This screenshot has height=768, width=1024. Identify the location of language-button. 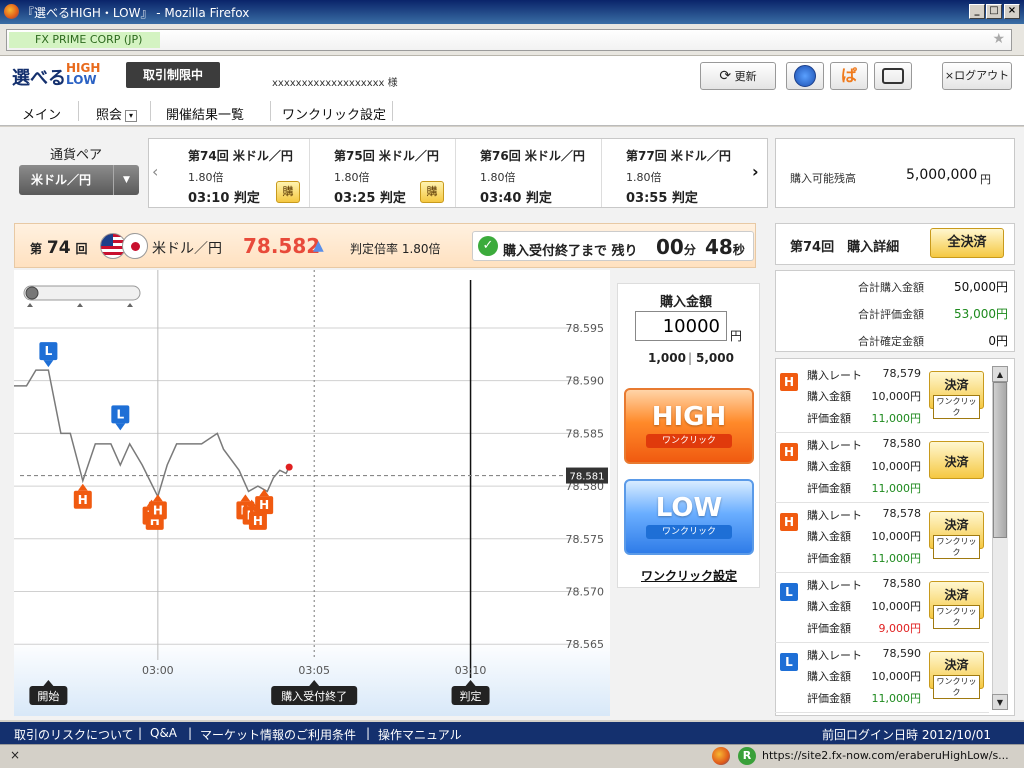
(805, 76).